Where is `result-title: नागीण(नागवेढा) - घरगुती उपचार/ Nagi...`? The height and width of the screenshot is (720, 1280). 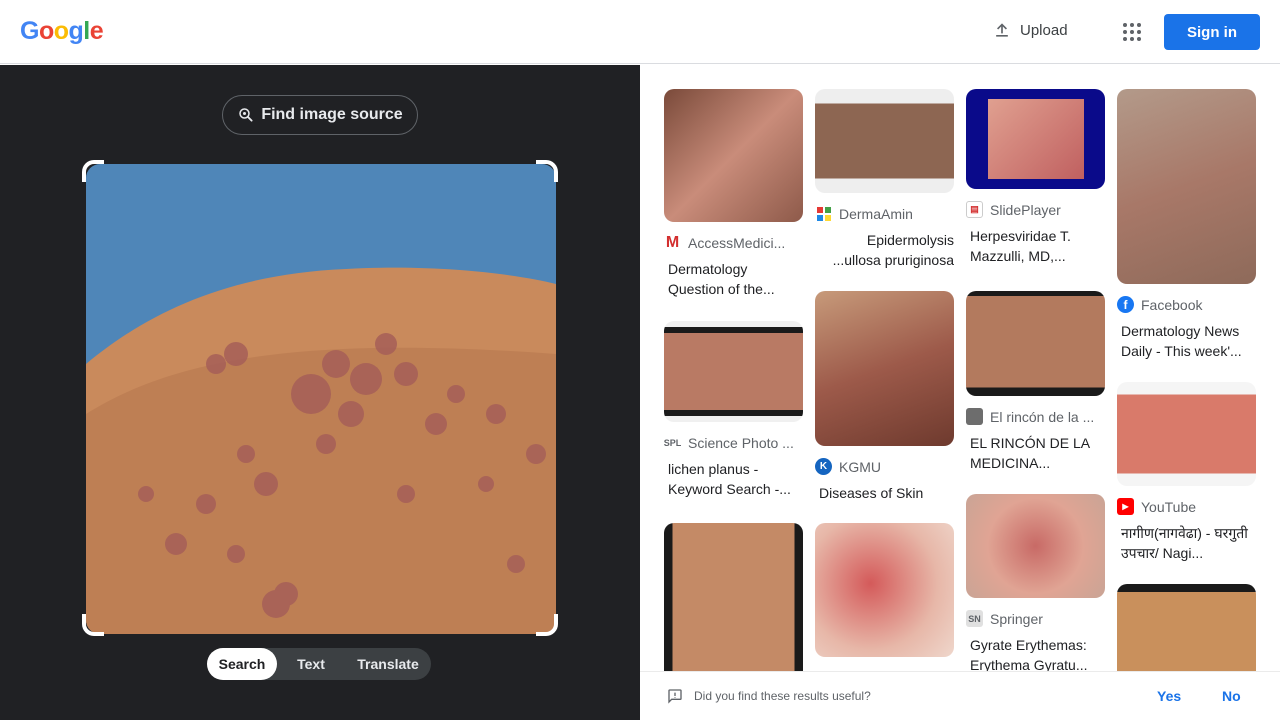
result-title: नागीण(नागवेढा) - घरगुती उपचार/ Nagi... is located at coordinates (1186, 543).